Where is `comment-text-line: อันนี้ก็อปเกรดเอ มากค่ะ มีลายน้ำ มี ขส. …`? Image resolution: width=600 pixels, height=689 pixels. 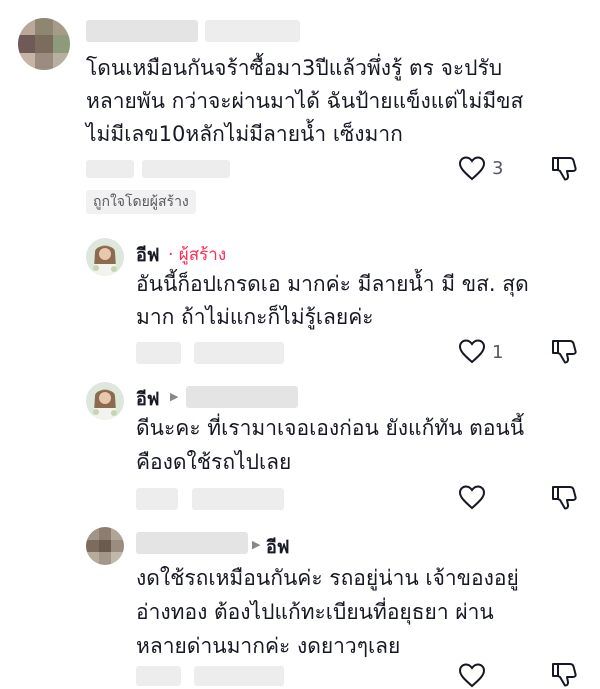
comment-text-line: อันนี้ก็อปเกรดเอ มากค่ะ มีลายน้ำ มี ขส. … is located at coordinates (332, 284).